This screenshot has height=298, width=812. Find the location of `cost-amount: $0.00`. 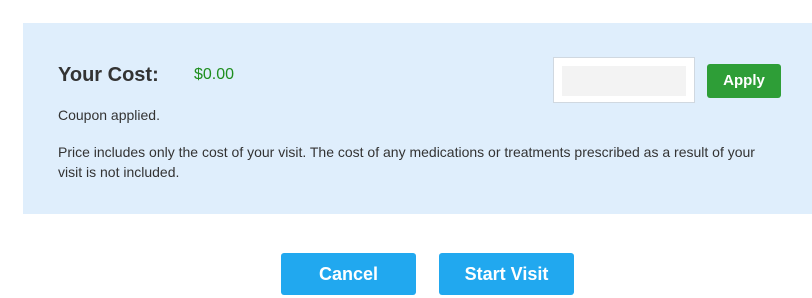

cost-amount: $0.00 is located at coordinates (214, 74).